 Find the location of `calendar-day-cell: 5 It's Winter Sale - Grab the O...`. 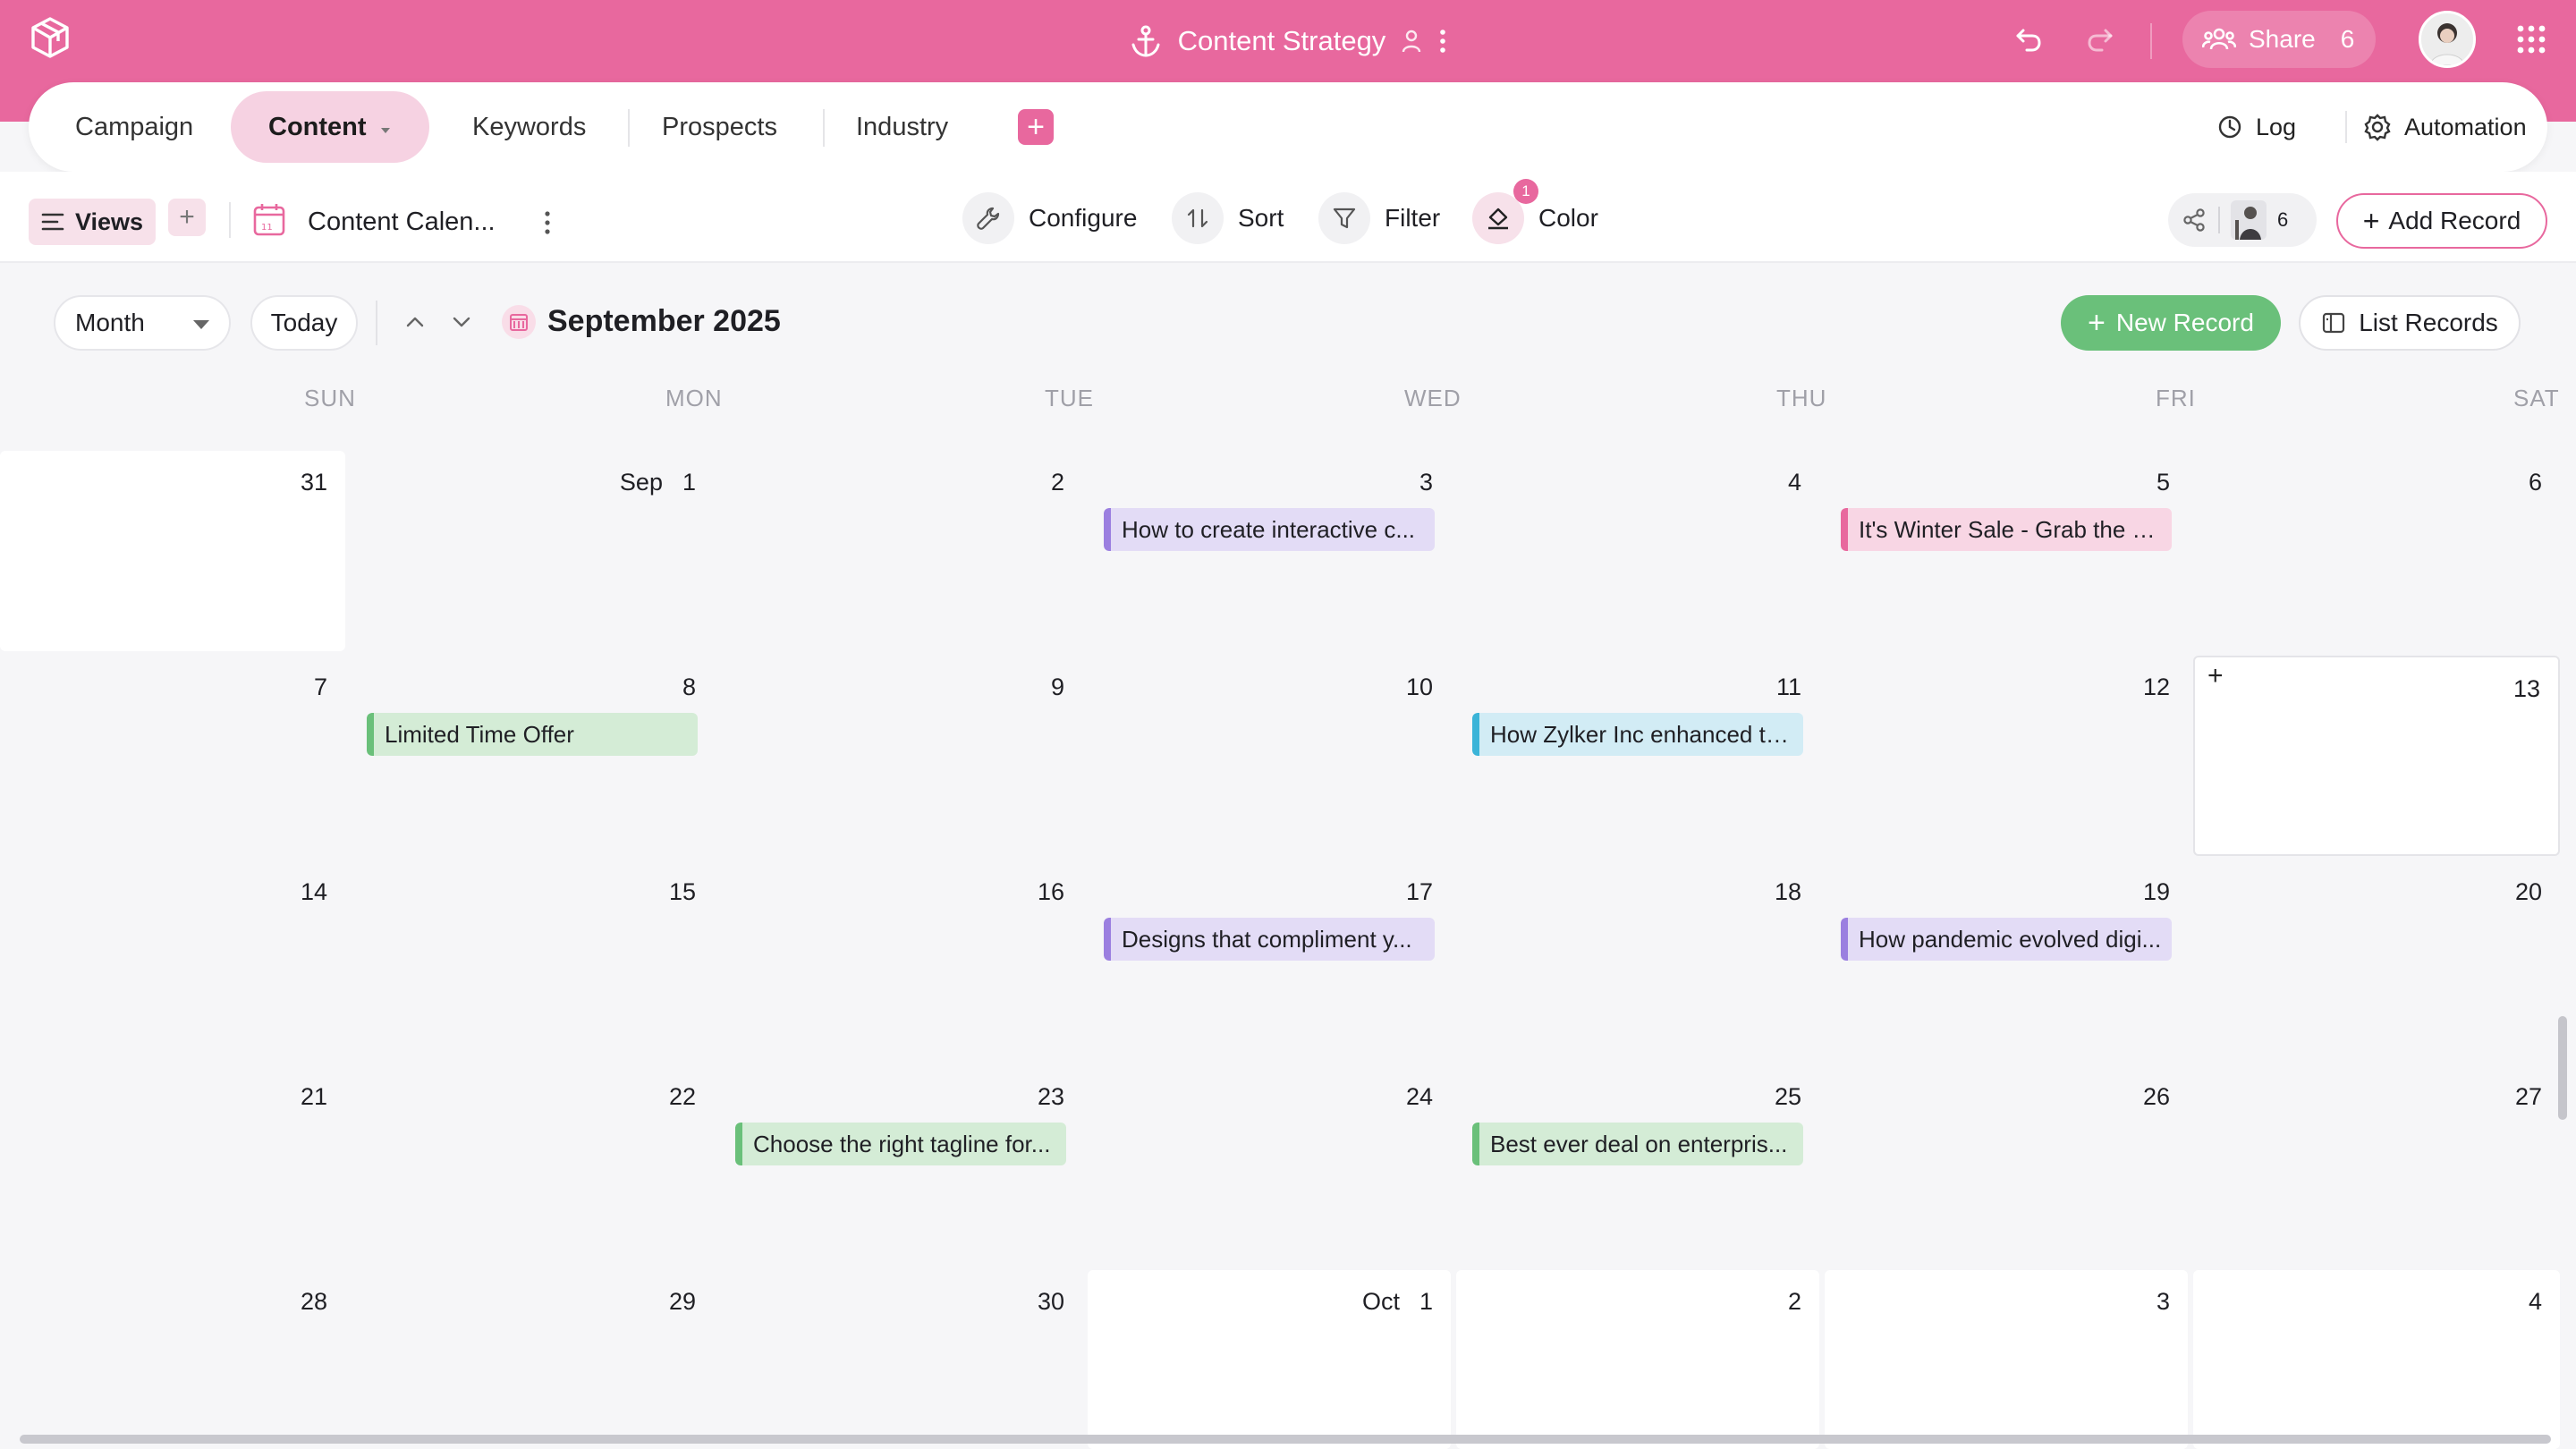

calendar-day-cell: 5 It's Winter Sale - Grab the O... is located at coordinates (2006, 551).